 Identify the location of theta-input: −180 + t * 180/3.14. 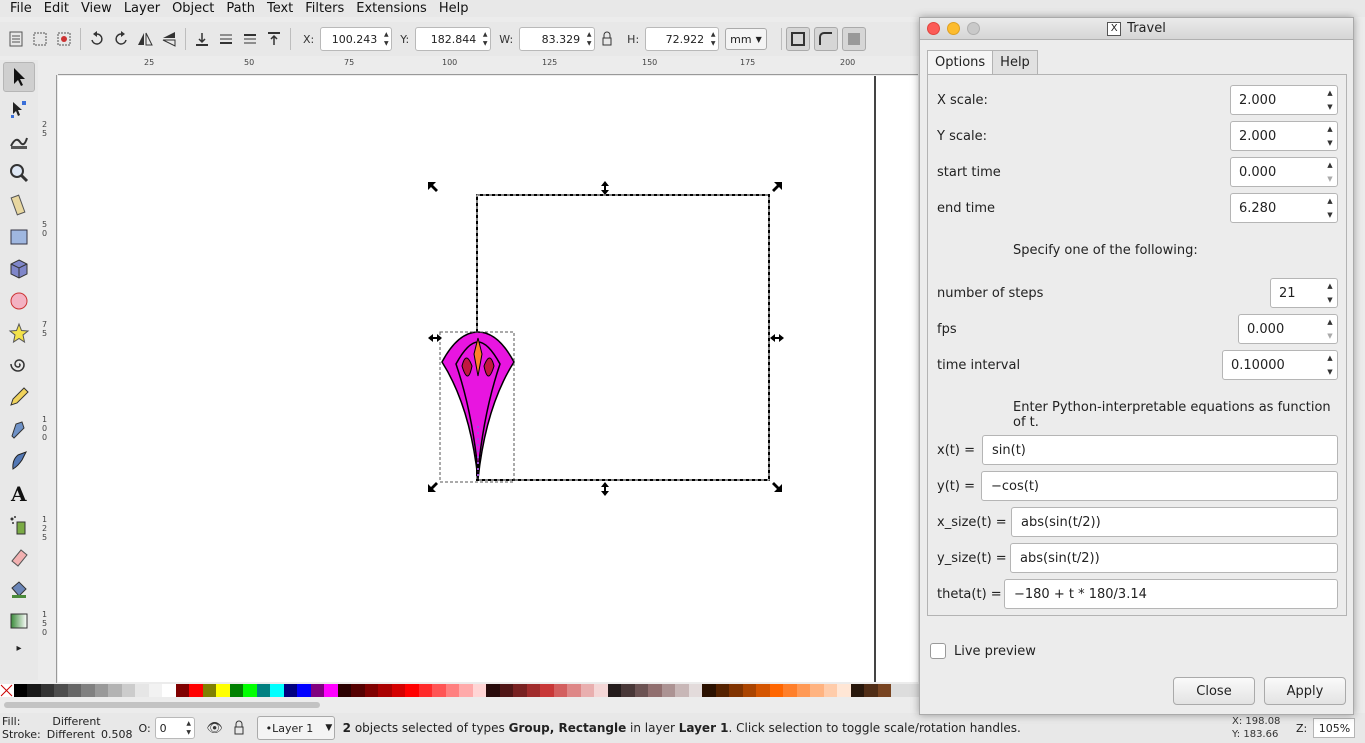
(1171, 594).